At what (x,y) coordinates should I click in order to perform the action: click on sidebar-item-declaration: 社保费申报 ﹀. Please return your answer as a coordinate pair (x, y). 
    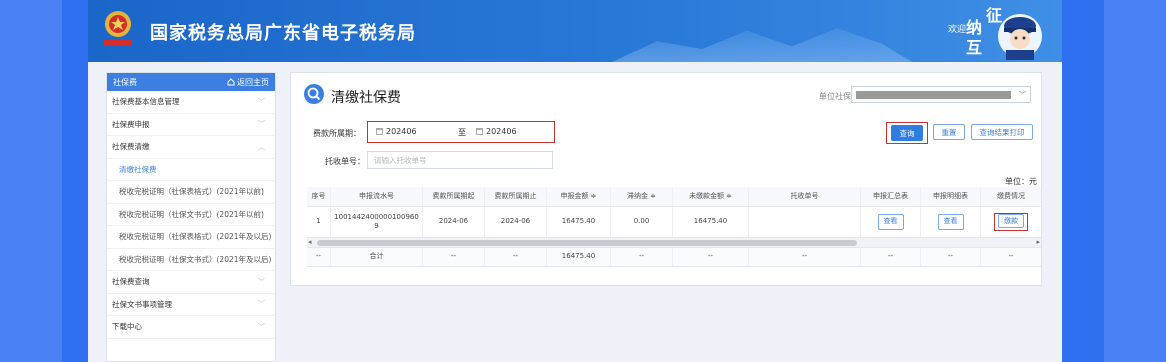
    Looking at the image, I should click on (191, 125).